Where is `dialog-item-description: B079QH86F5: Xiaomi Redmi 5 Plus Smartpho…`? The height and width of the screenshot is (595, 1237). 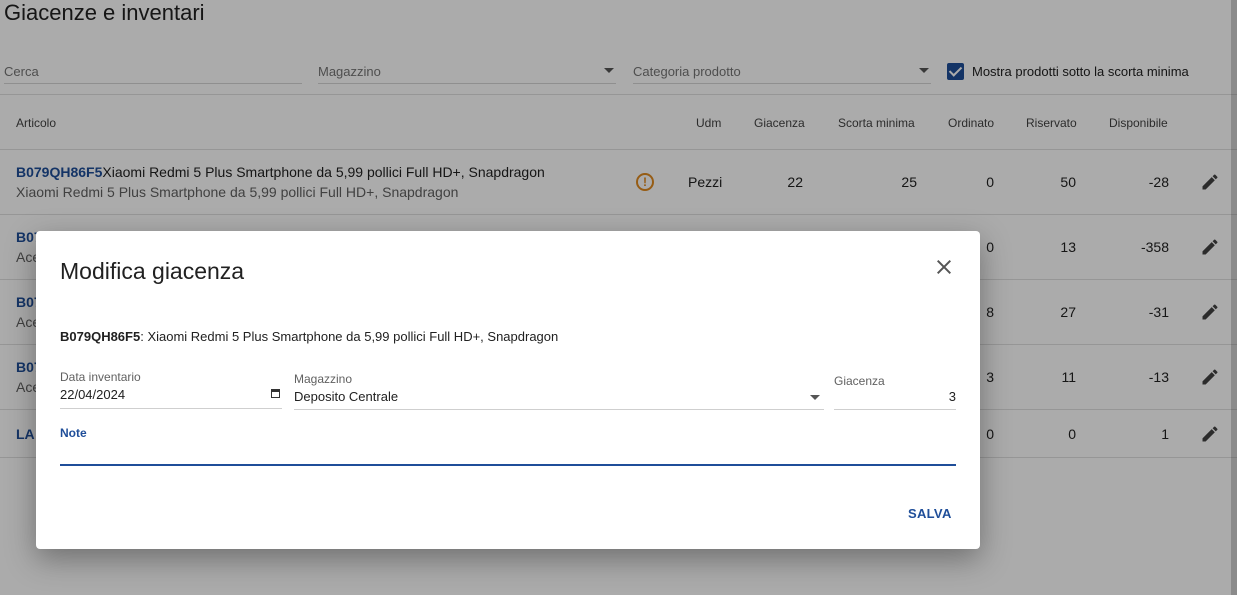 dialog-item-description: B079QH86F5: Xiaomi Redmi 5 Plus Smartpho… is located at coordinates (309, 336).